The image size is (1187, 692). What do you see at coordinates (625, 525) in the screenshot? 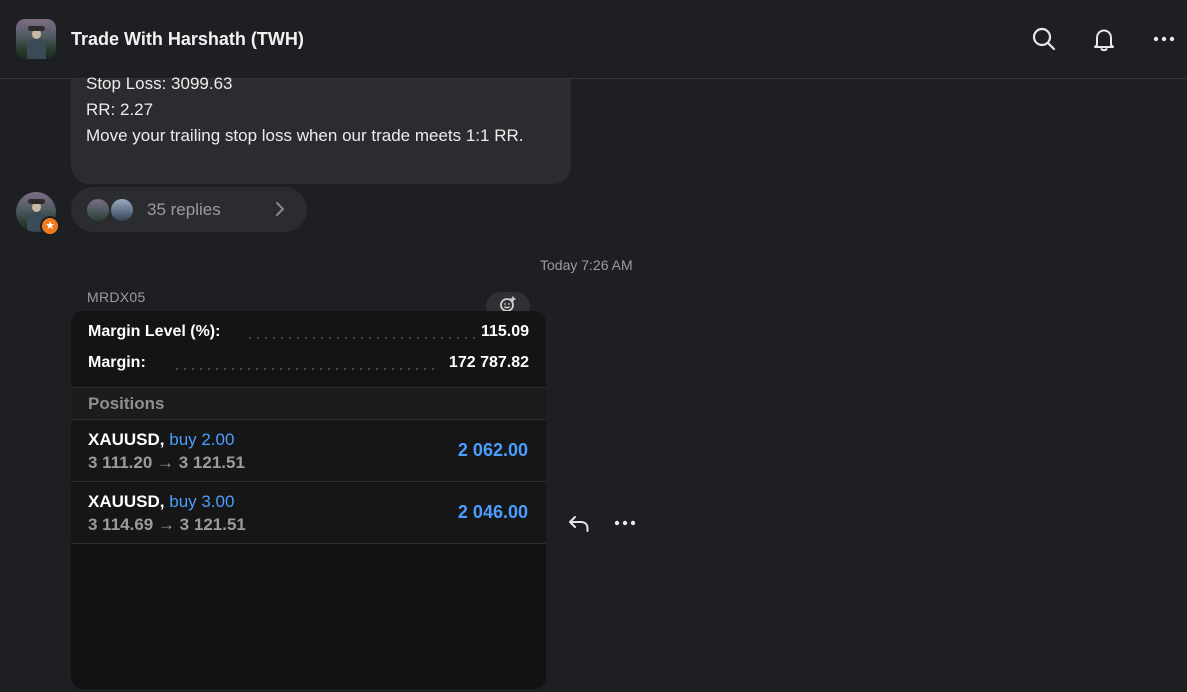
I see `more-actions-icon` at bounding box center [625, 525].